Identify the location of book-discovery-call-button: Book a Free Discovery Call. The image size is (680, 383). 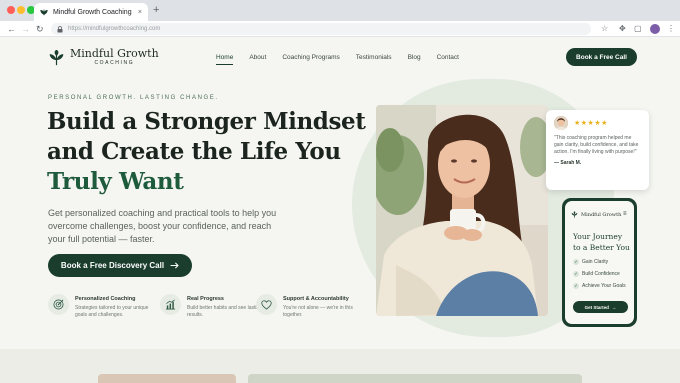
(120, 265).